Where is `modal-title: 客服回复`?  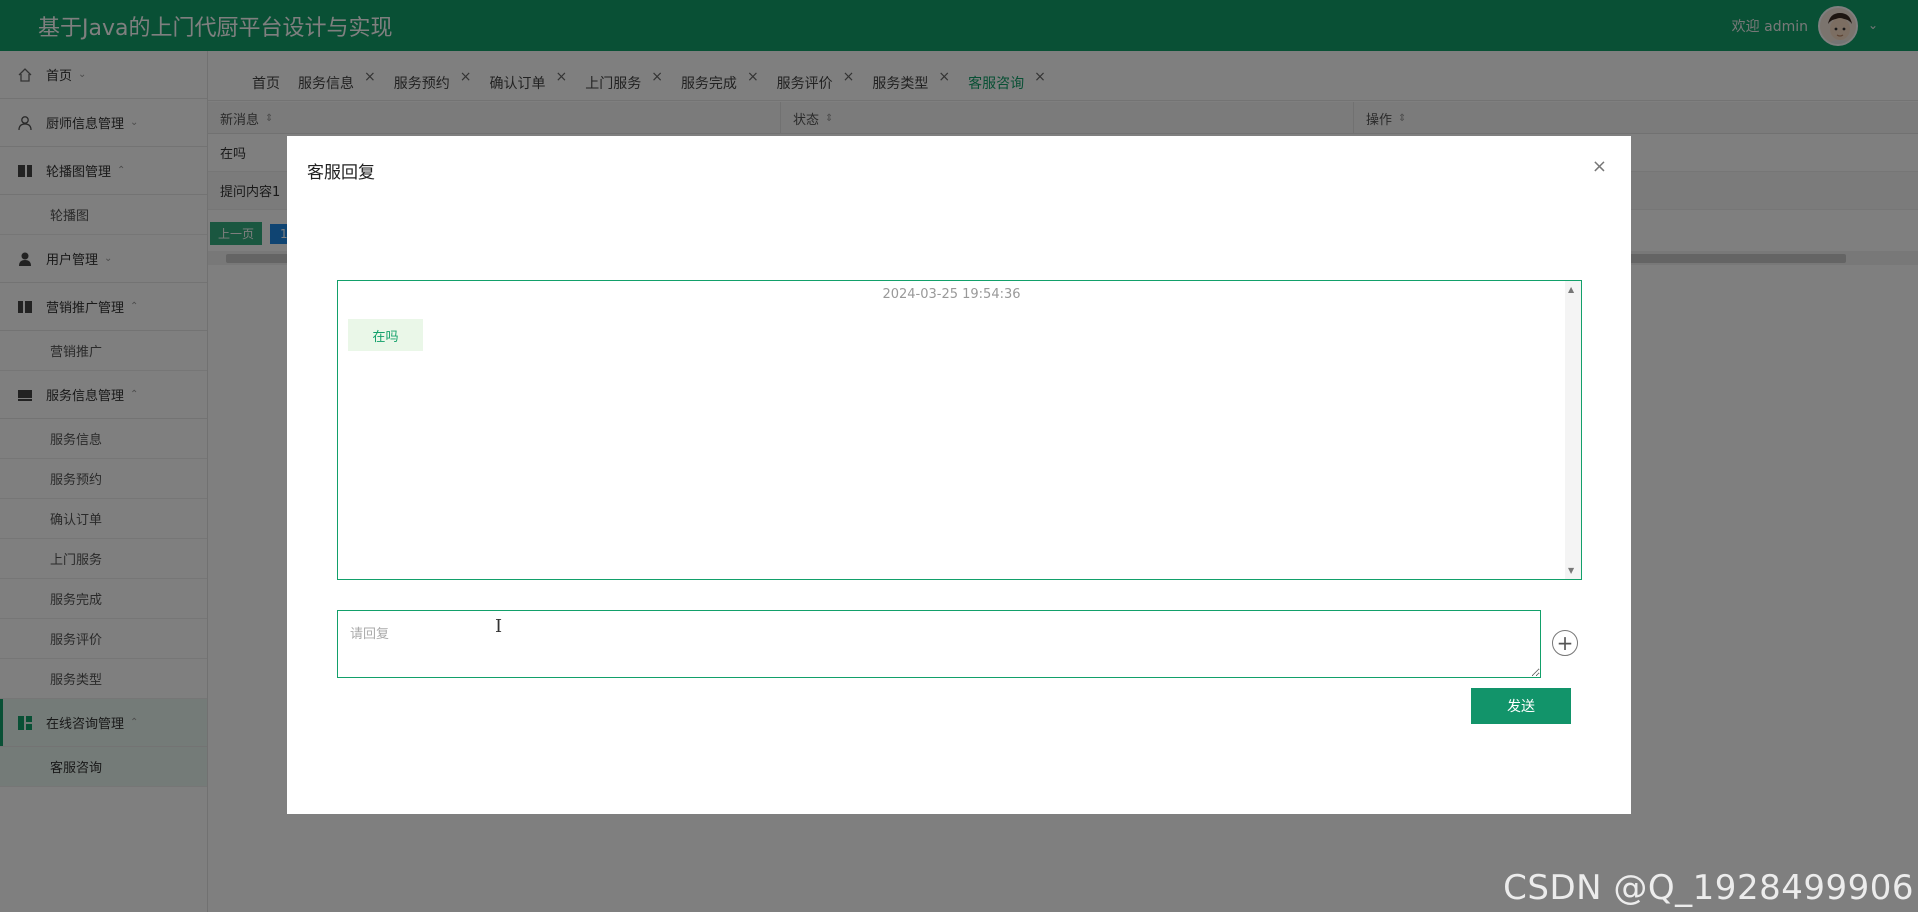
modal-title: 客服回复 is located at coordinates (341, 173).